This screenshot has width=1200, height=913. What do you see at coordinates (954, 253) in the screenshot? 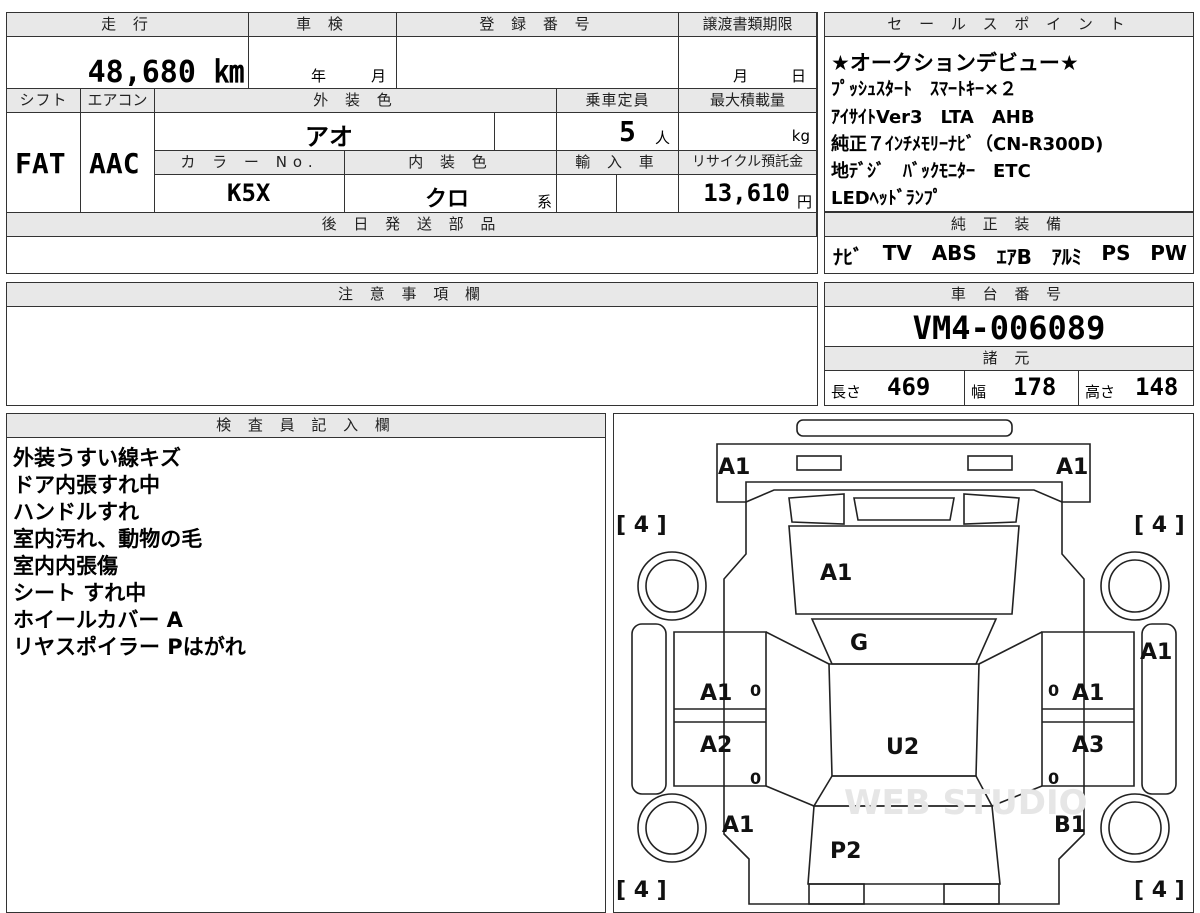
I see `equipment-item: ABS` at bounding box center [954, 253].